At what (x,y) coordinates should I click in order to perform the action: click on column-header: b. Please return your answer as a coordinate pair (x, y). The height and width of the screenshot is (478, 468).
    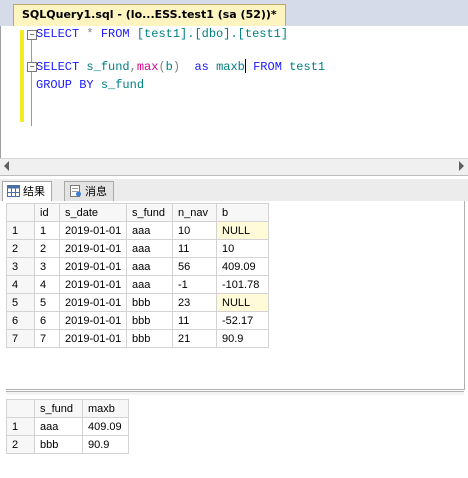
    Looking at the image, I should click on (242, 212).